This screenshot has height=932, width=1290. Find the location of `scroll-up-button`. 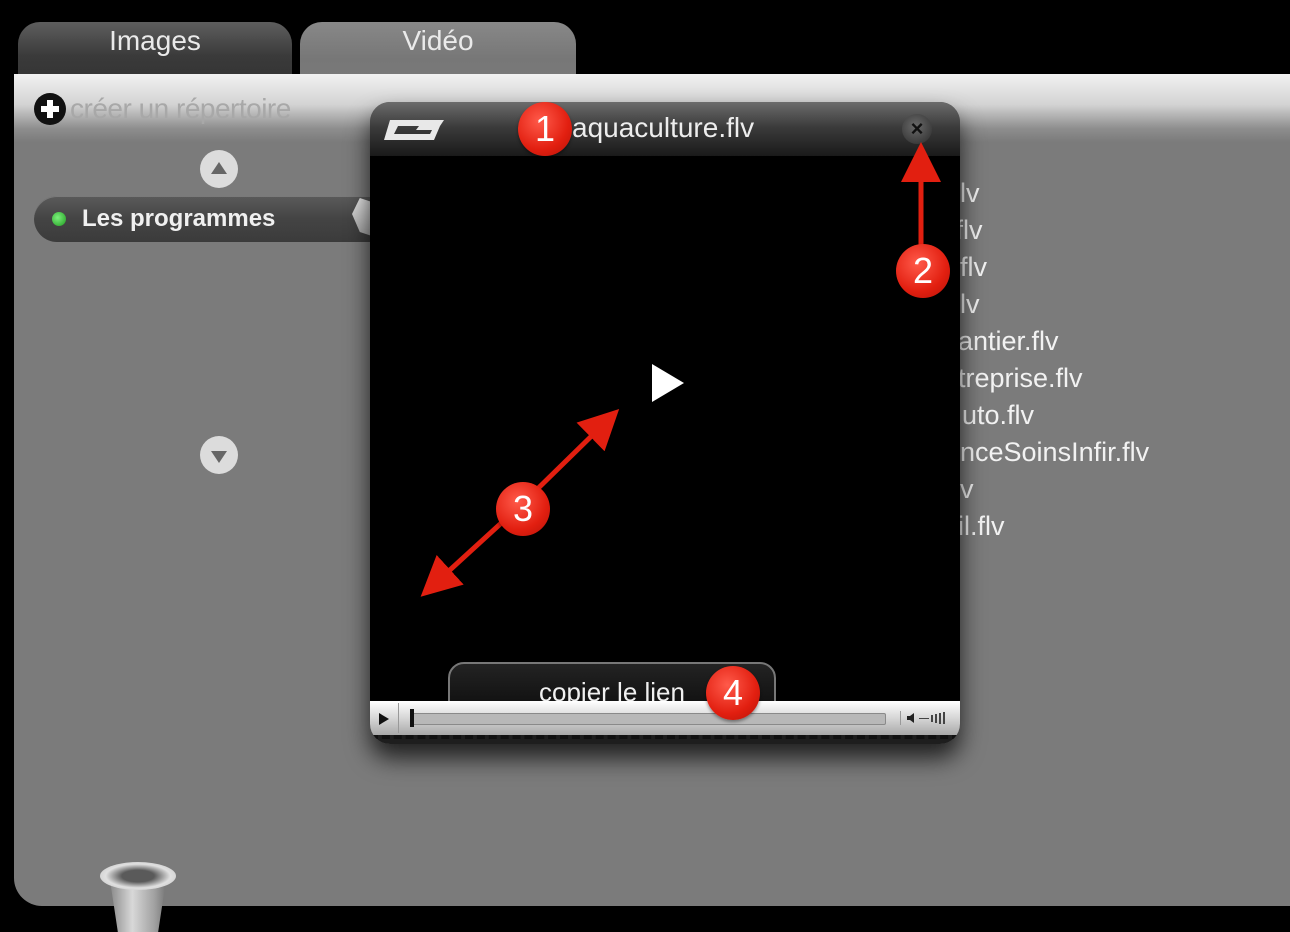

scroll-up-button is located at coordinates (219, 169).